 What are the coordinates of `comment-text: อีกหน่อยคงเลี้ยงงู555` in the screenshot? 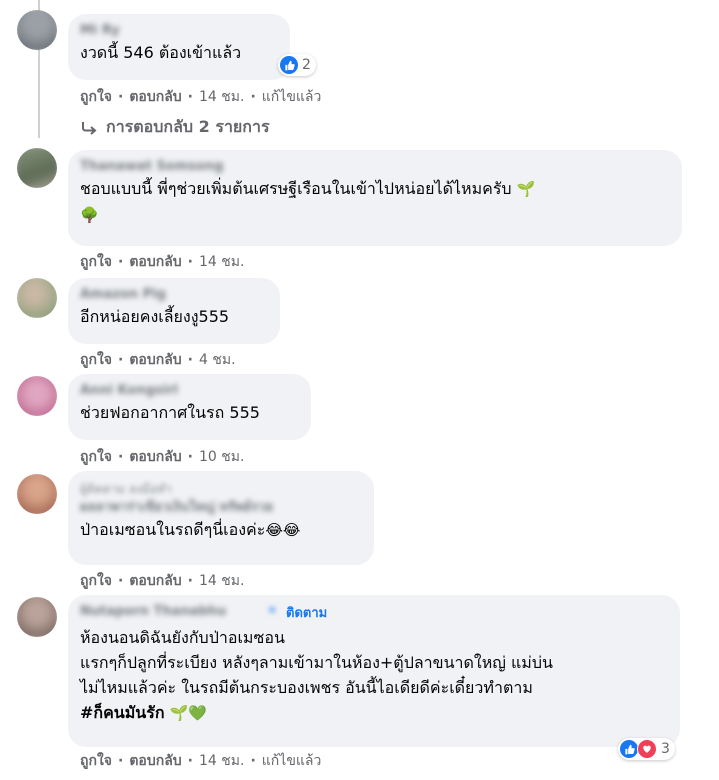 It's located at (155, 316).